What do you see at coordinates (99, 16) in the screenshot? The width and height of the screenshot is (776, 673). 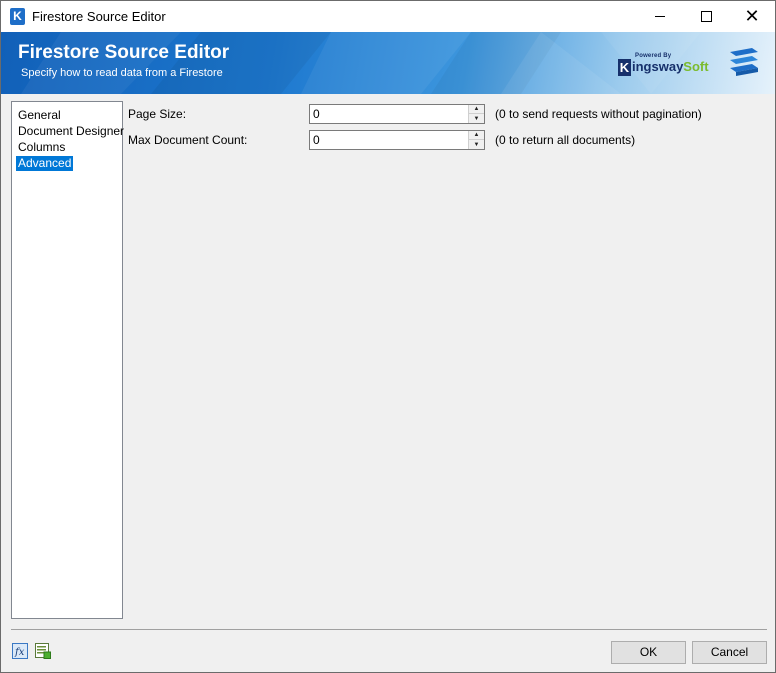 I see `window-title: Firestore Source Editor` at bounding box center [99, 16].